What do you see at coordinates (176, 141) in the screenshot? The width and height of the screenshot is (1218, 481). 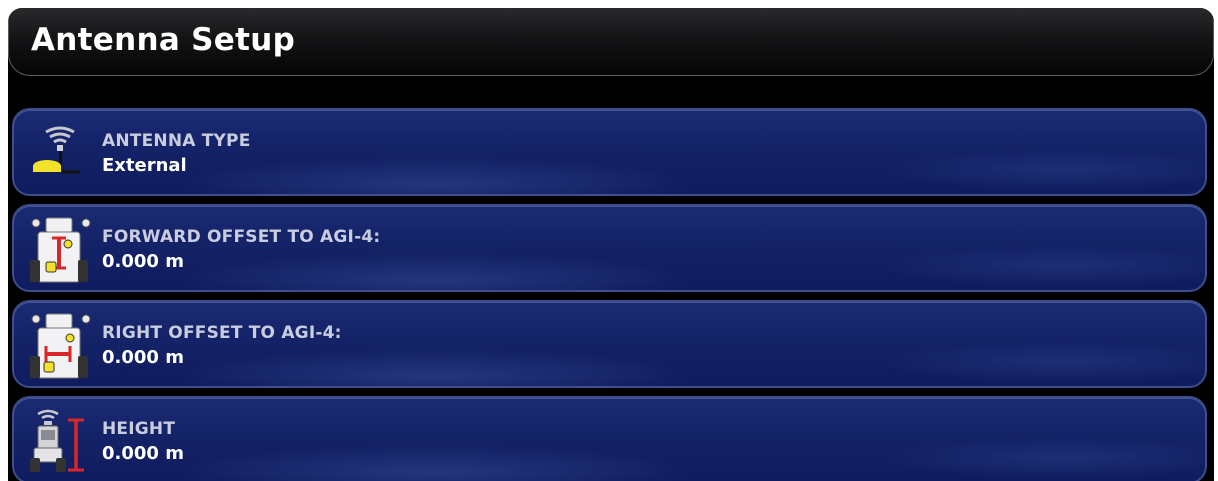 I see `antenna-type-label: ANTENNA TYPE` at bounding box center [176, 141].